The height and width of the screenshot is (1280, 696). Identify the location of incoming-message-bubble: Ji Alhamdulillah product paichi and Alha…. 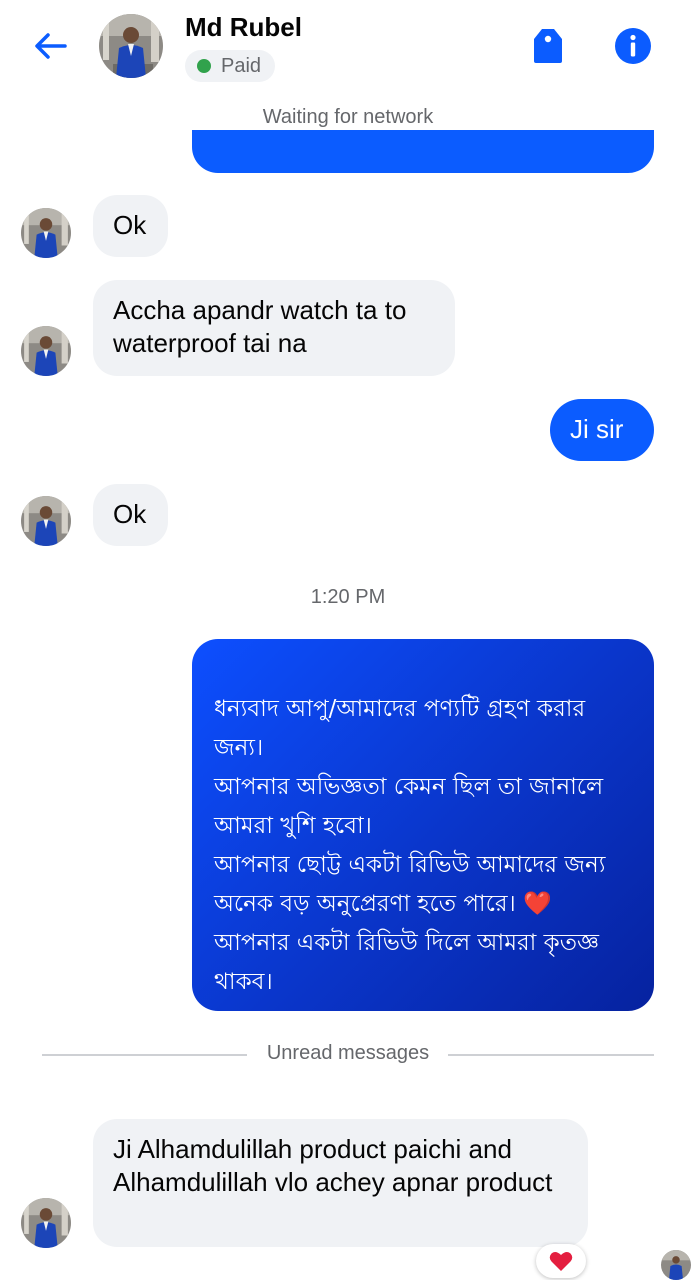
(340, 1183).